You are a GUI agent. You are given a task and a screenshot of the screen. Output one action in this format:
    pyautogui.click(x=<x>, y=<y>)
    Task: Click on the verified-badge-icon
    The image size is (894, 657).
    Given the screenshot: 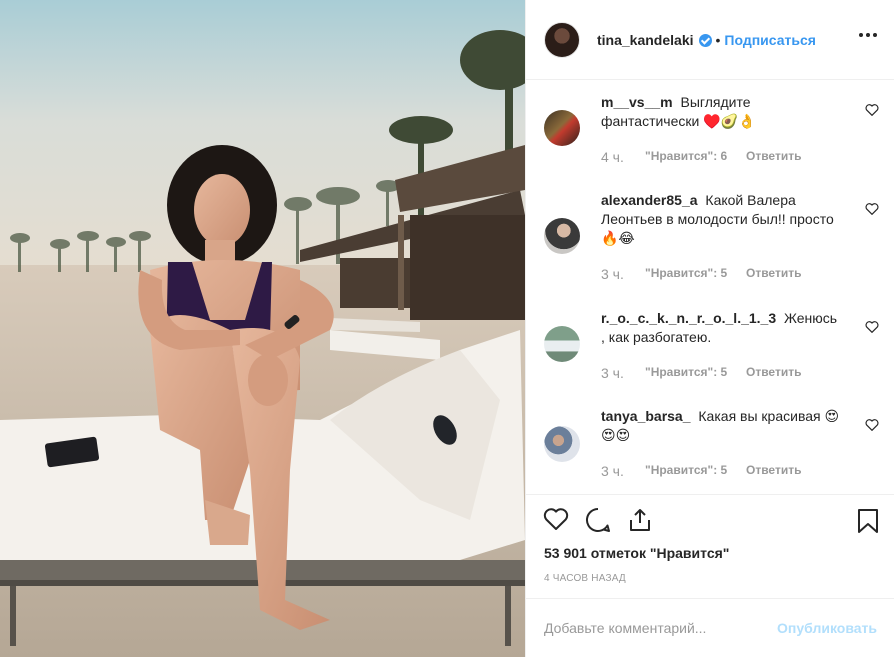 What is the action you would take?
    pyautogui.click(x=705, y=40)
    